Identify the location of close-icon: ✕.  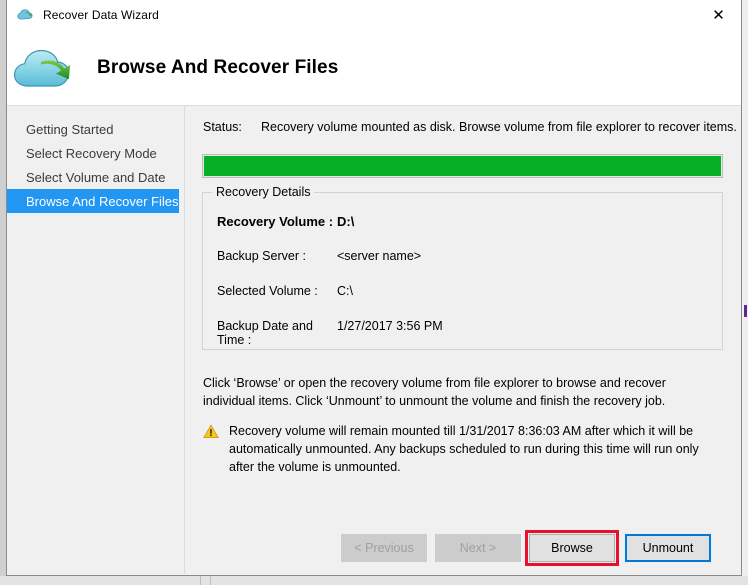
(718, 14).